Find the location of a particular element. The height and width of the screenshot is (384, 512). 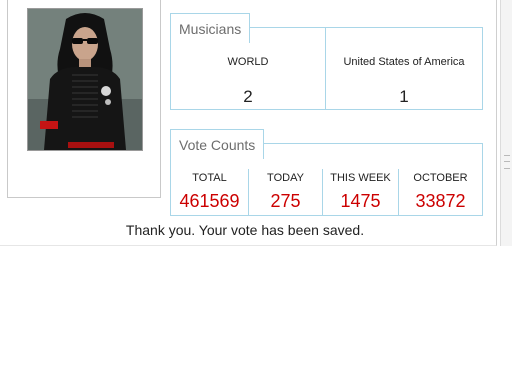

vote-counts-title: Vote Counts is located at coordinates (217, 144).